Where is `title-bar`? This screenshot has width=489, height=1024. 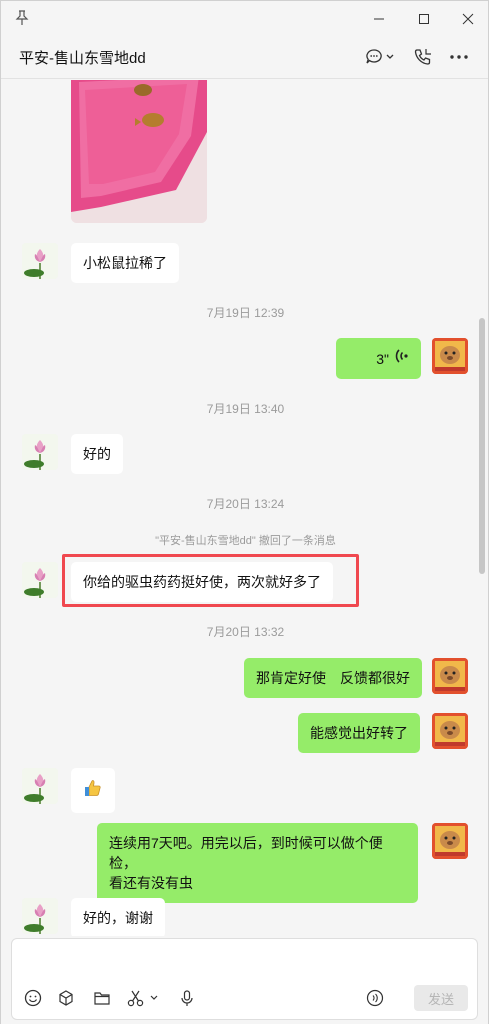
title-bar is located at coordinates (244, 19).